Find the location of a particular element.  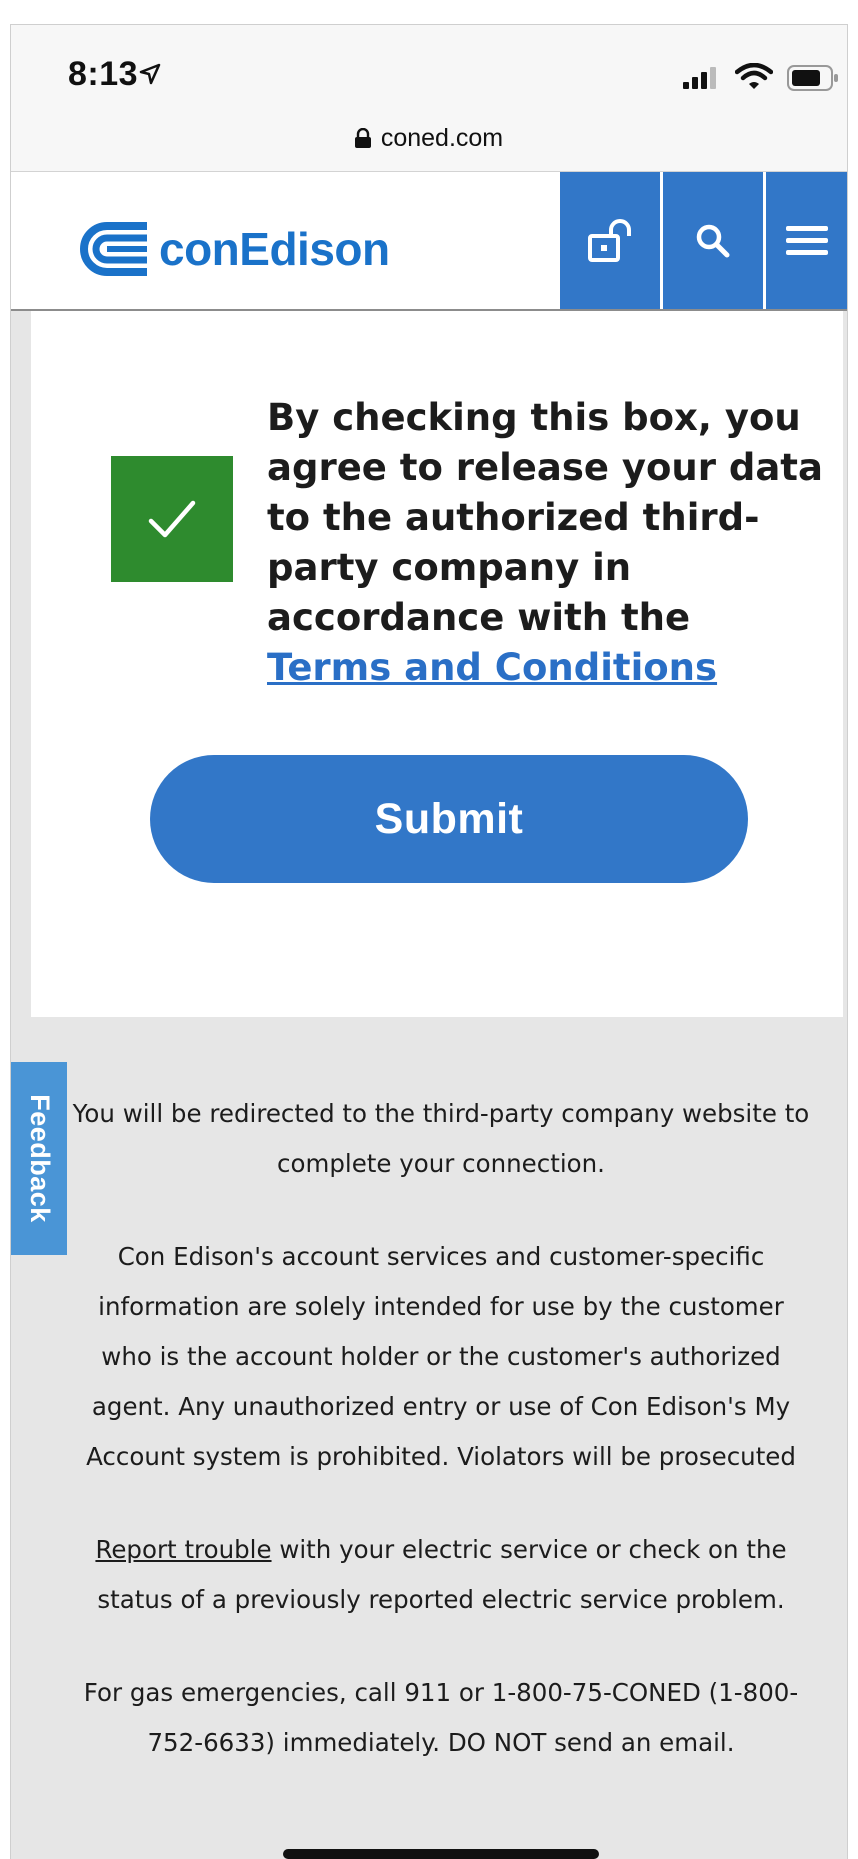

address-bar: coned.com is located at coordinates (429, 138).